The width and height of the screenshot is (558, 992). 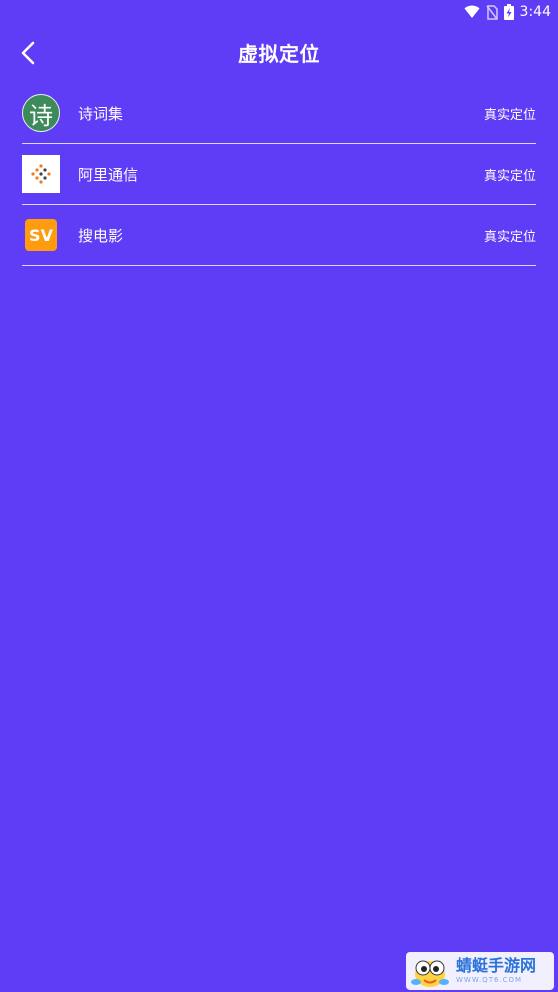 I want to click on app-name: 诗词集, so click(x=101, y=114).